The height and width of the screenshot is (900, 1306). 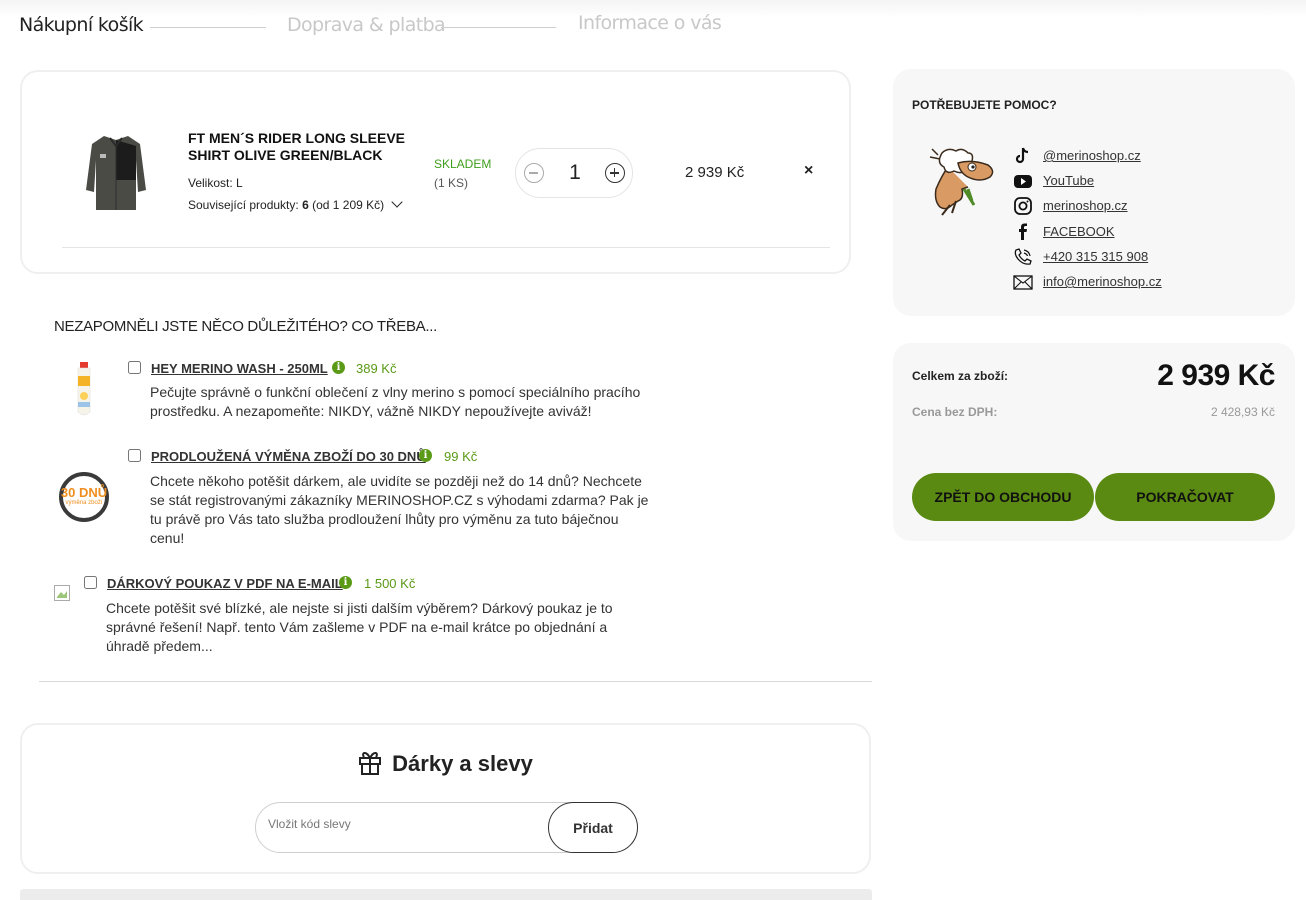 What do you see at coordinates (116, 172) in the screenshot?
I see `product-image` at bounding box center [116, 172].